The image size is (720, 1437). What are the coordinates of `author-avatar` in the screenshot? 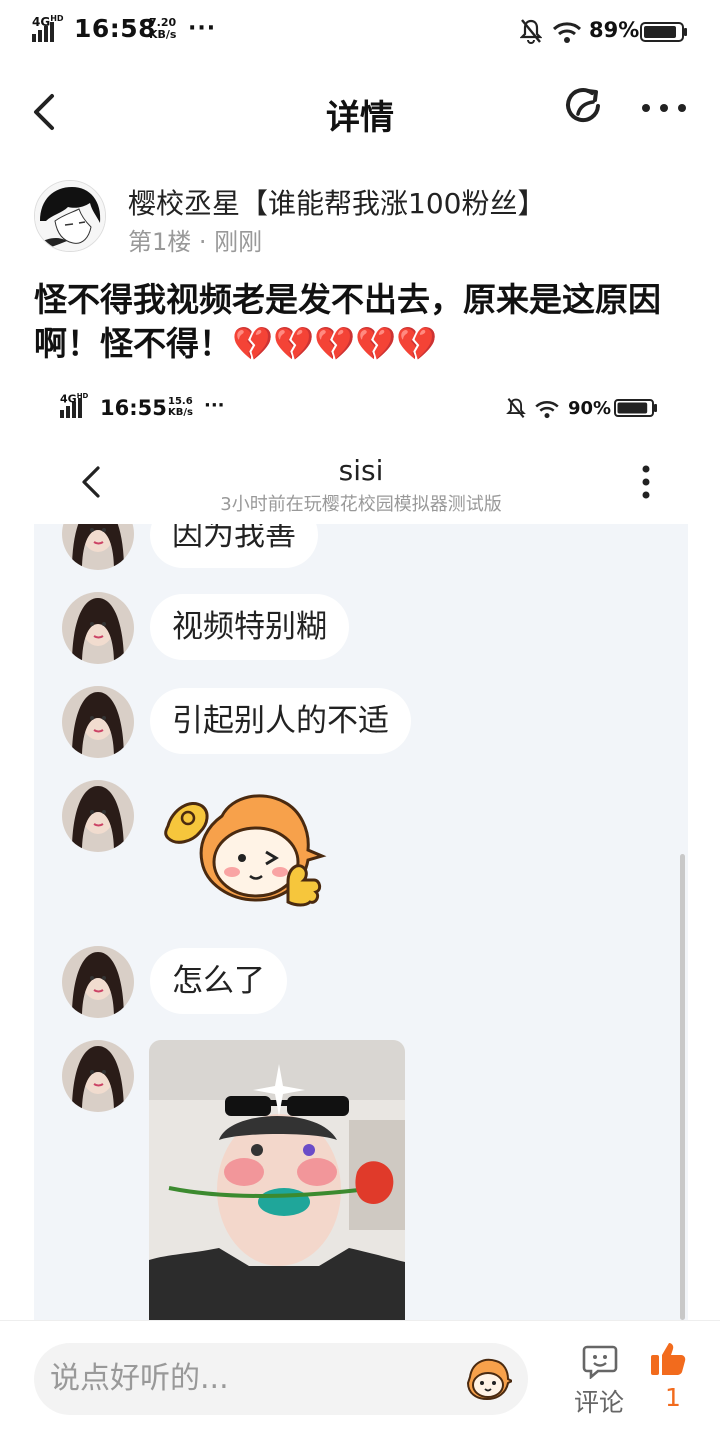 It's located at (70, 216).